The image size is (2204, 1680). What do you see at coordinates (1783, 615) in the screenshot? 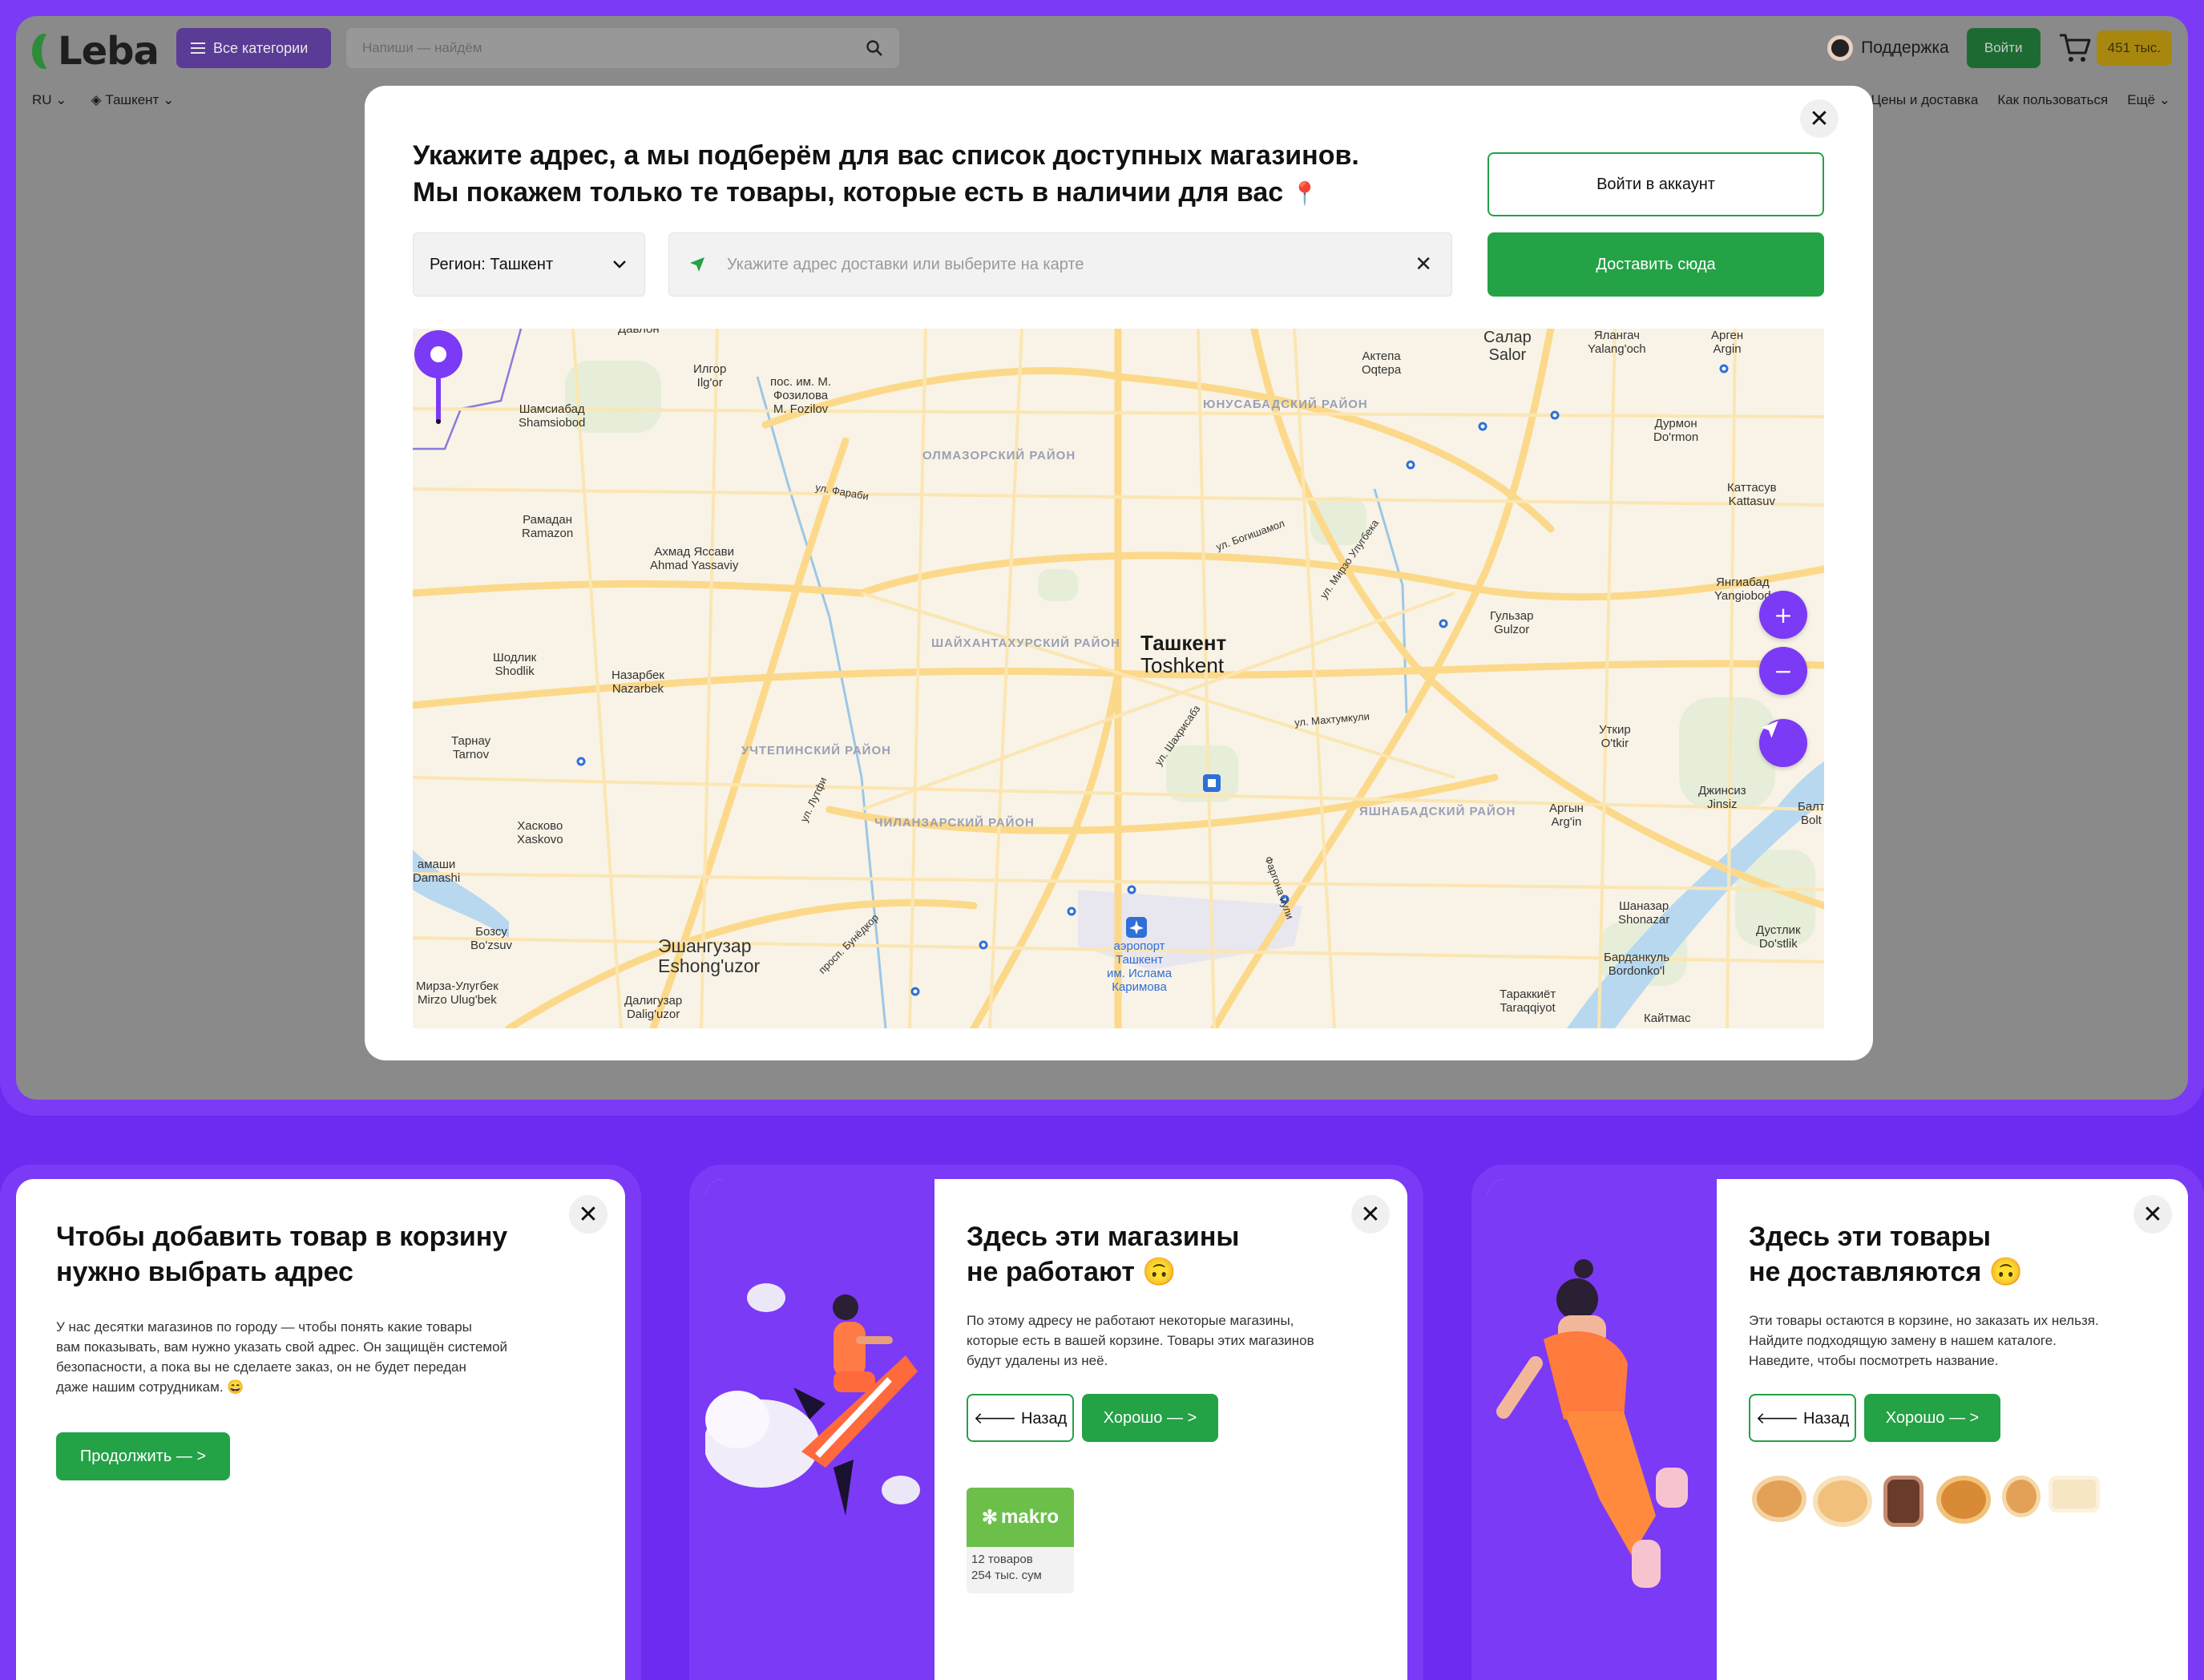
I see `zoom-in-button: +` at bounding box center [1783, 615].